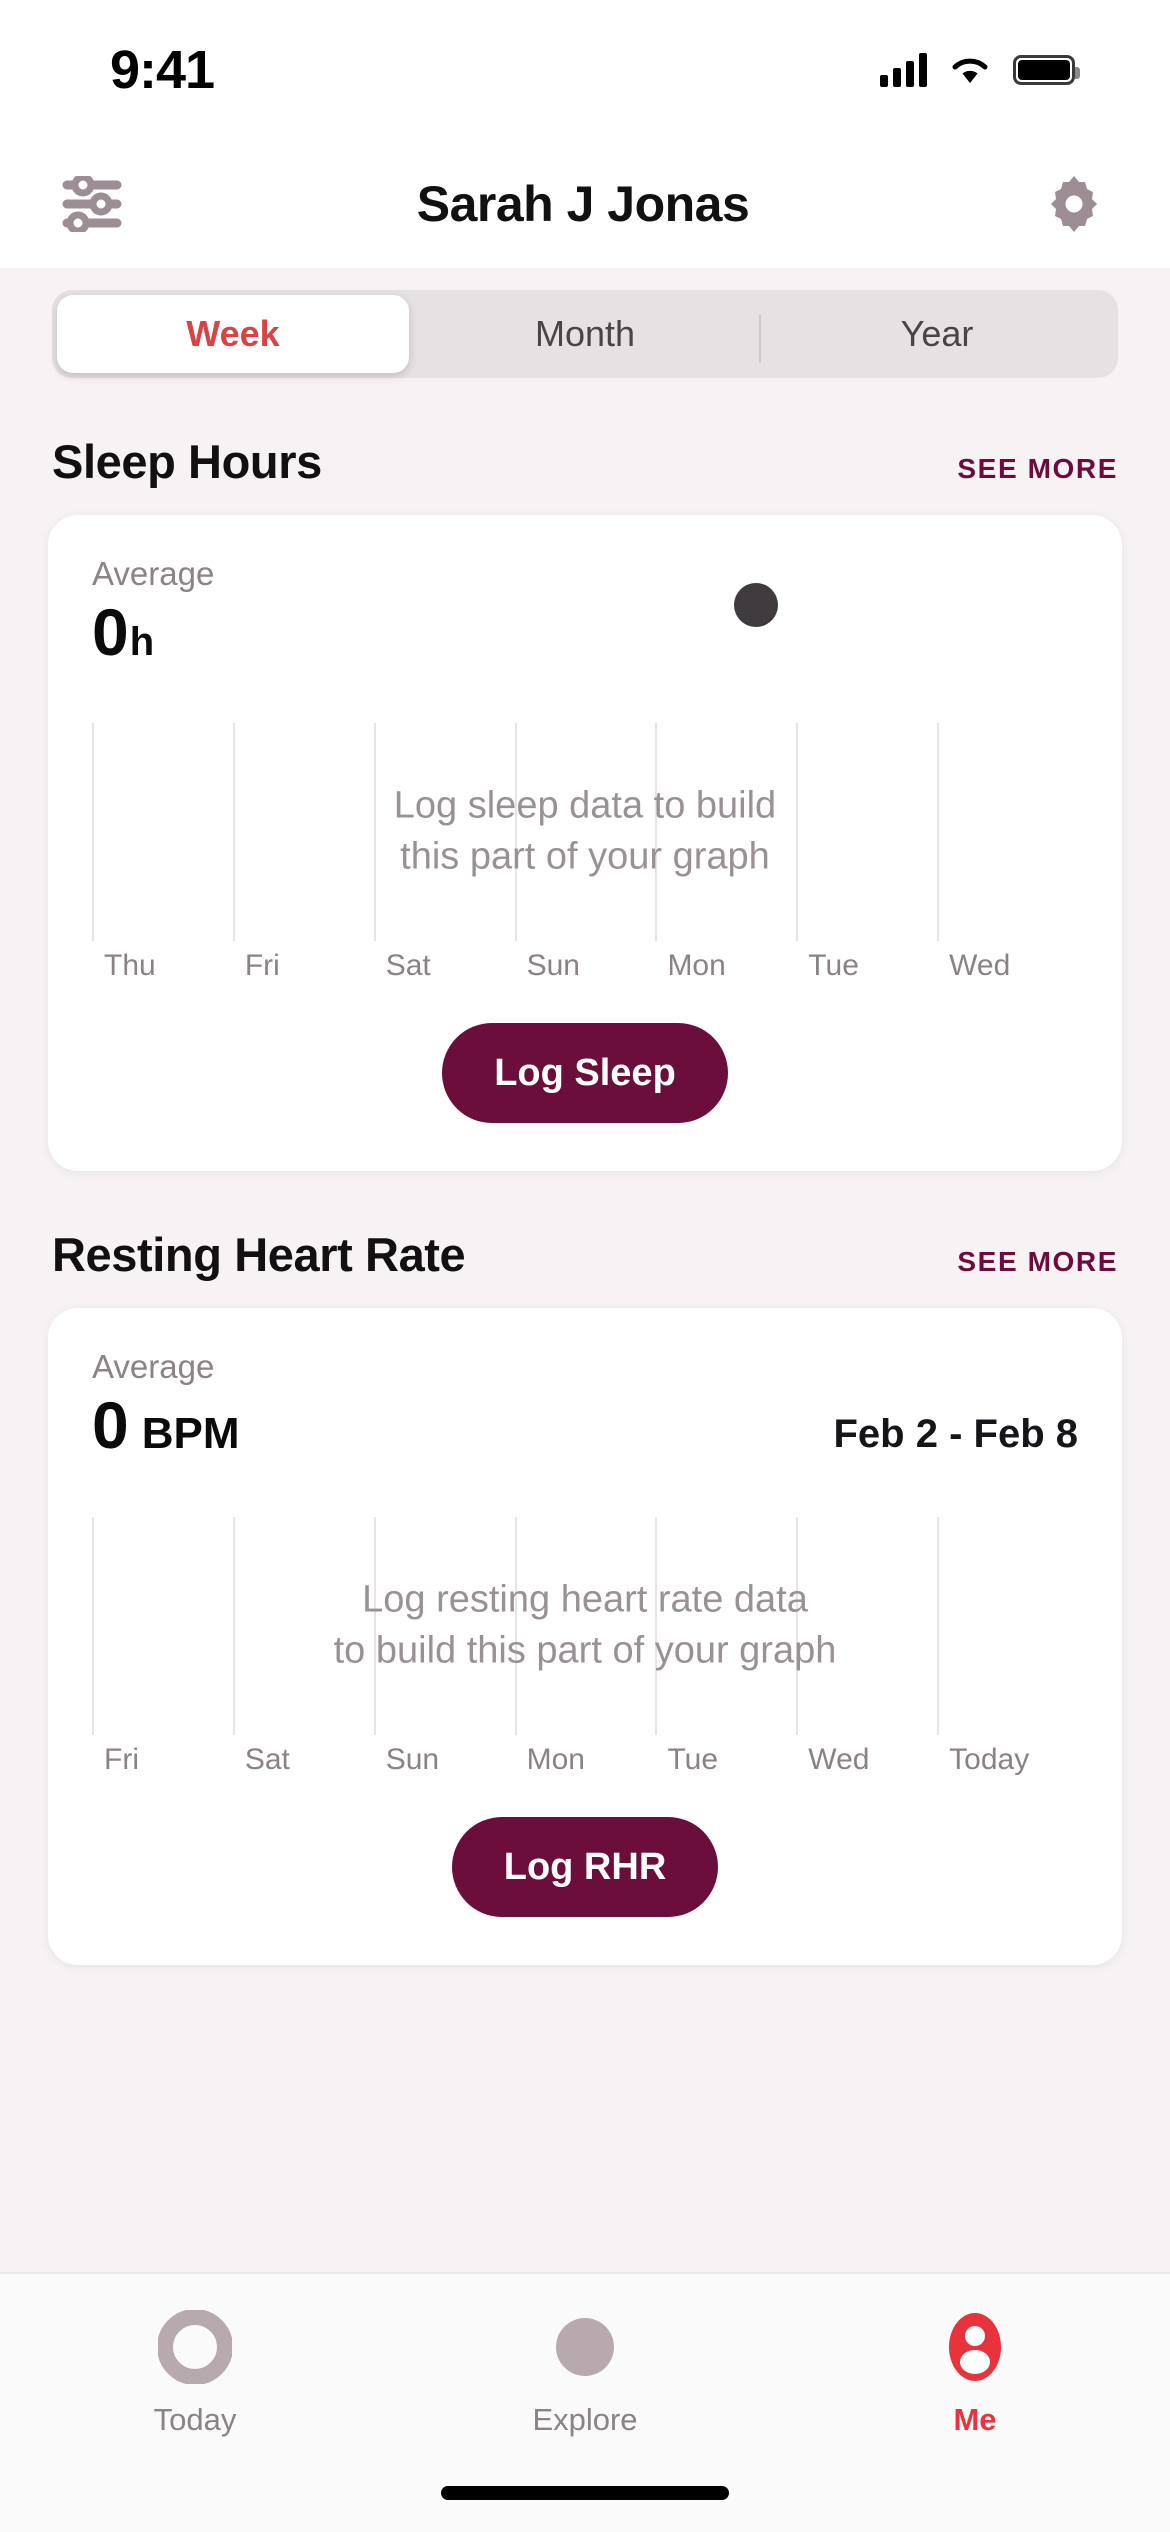  Describe the element at coordinates (1074, 204) in the screenshot. I see `gear-icon` at that location.